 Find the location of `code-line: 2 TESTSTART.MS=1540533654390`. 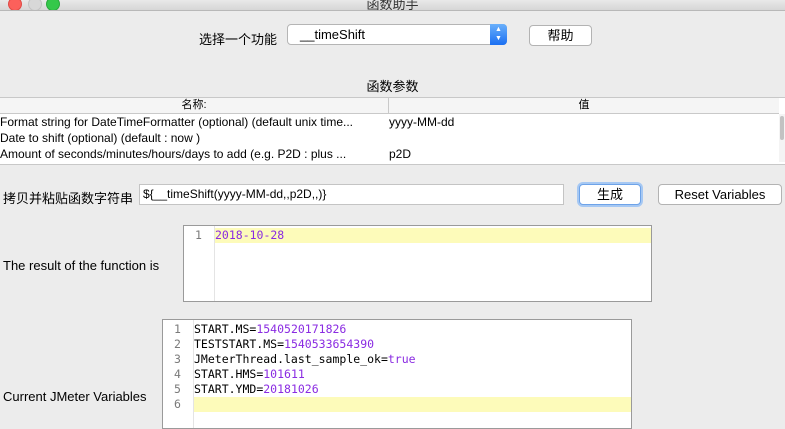

code-line: 2 TESTSTART.MS=1540533654390 is located at coordinates (274, 344).